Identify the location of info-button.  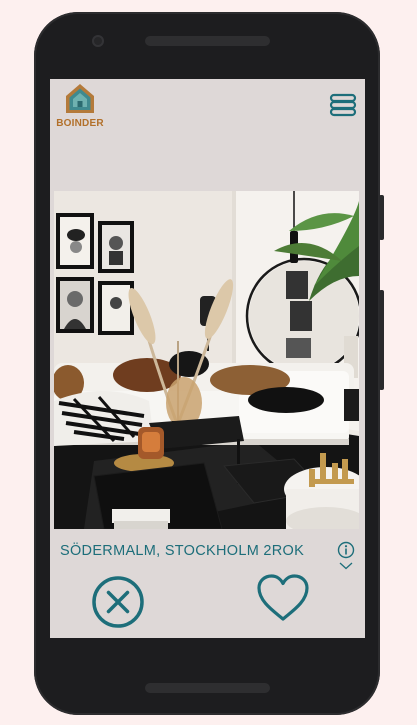
(346, 556).